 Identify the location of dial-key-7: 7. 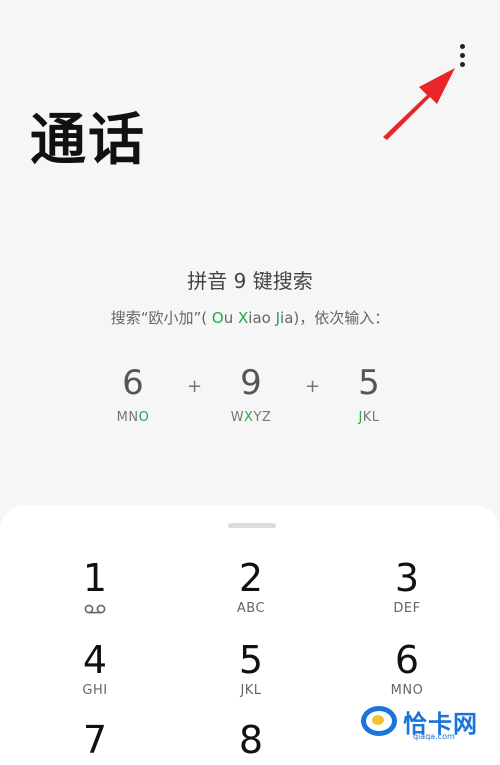
(95, 740).